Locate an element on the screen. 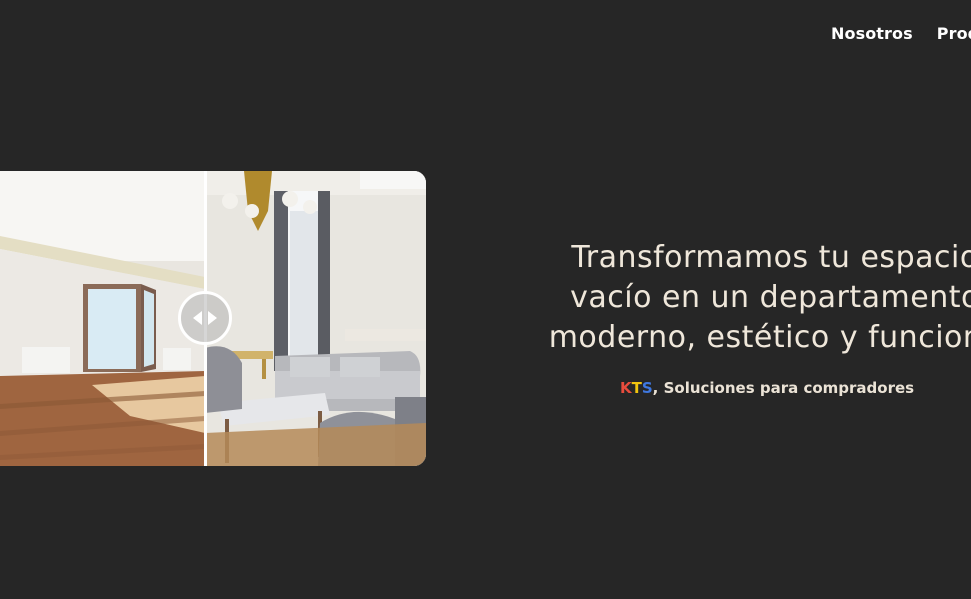 The width and height of the screenshot is (971, 599). top-nav: Nosotros Produ is located at coordinates (901, 33).